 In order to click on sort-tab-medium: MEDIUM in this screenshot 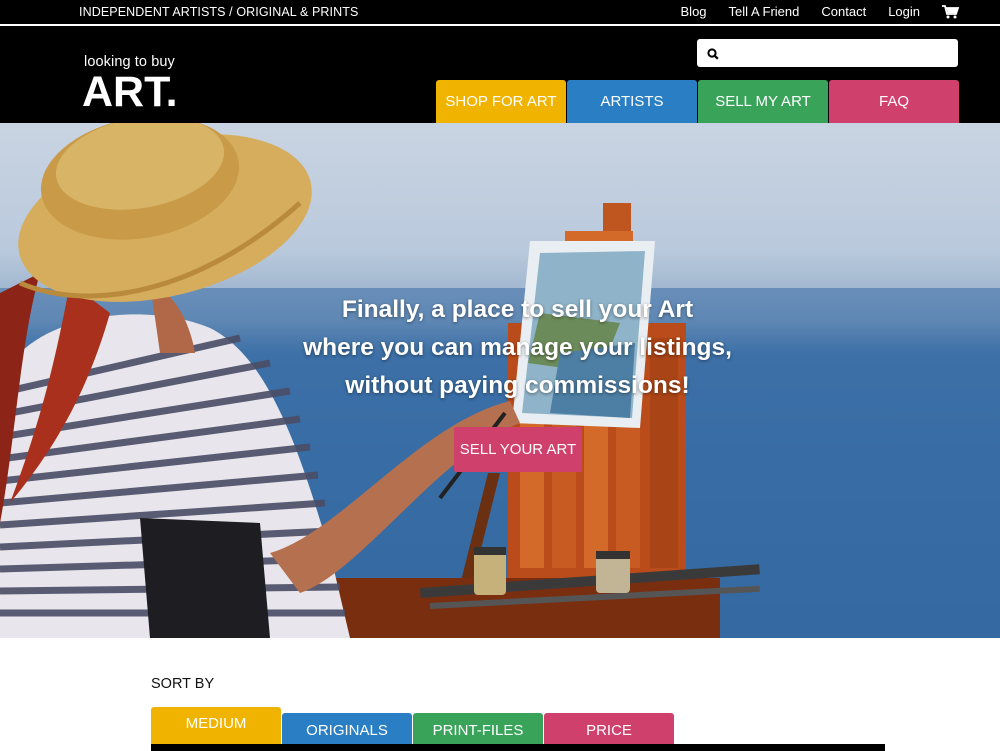, I will do `click(216, 725)`.